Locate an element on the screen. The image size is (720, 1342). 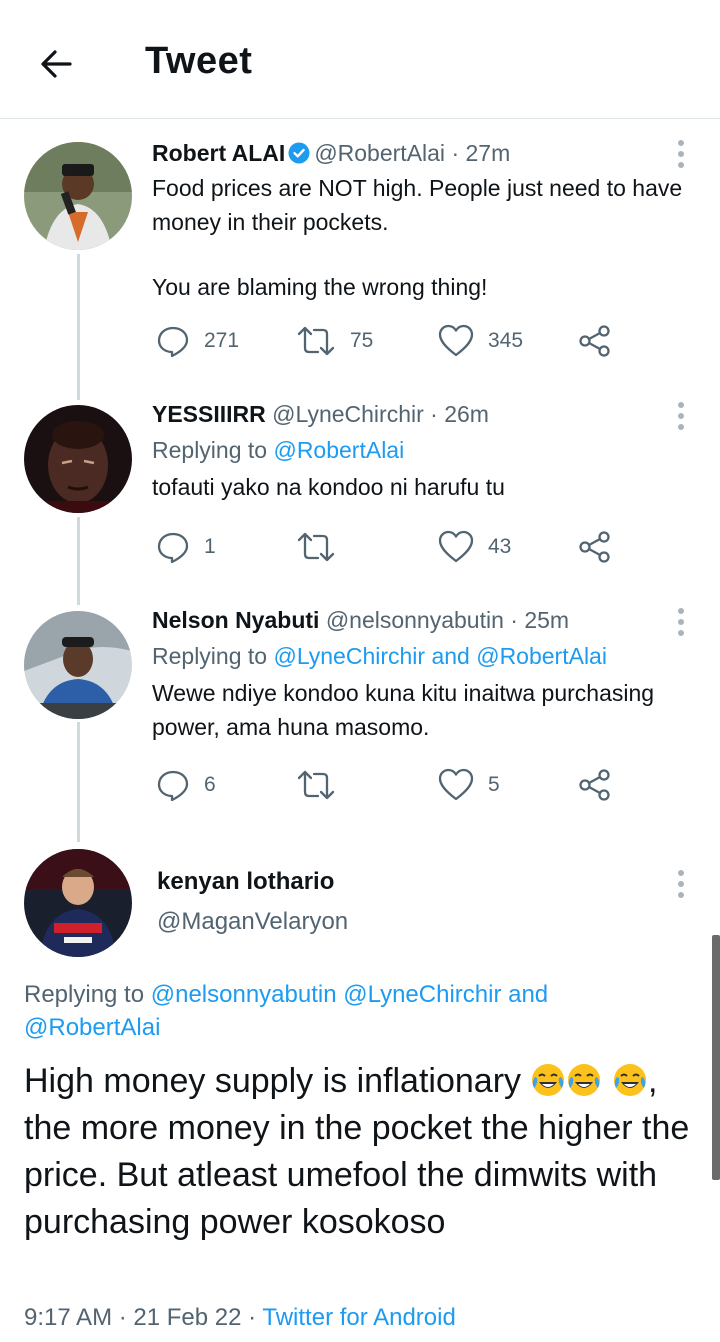
retweet-button: 75 is located at coordinates (334, 341).